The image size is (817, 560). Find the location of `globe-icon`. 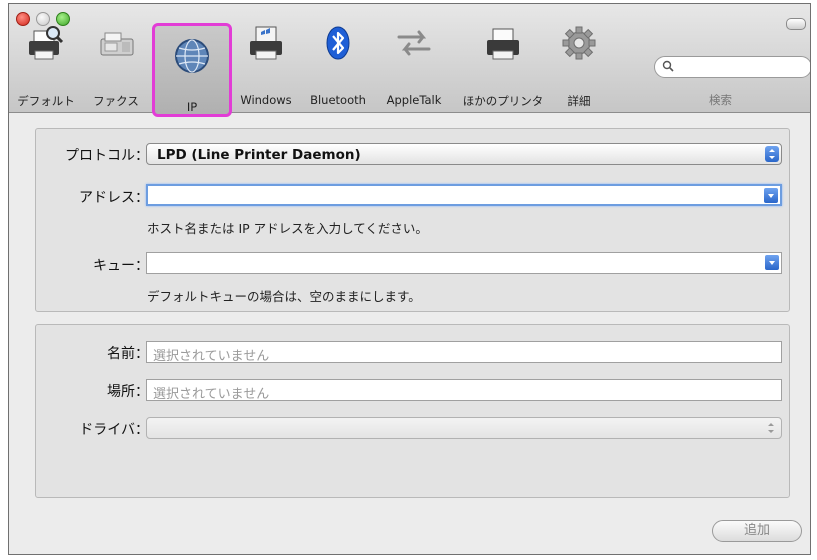

globe-icon is located at coordinates (192, 56).